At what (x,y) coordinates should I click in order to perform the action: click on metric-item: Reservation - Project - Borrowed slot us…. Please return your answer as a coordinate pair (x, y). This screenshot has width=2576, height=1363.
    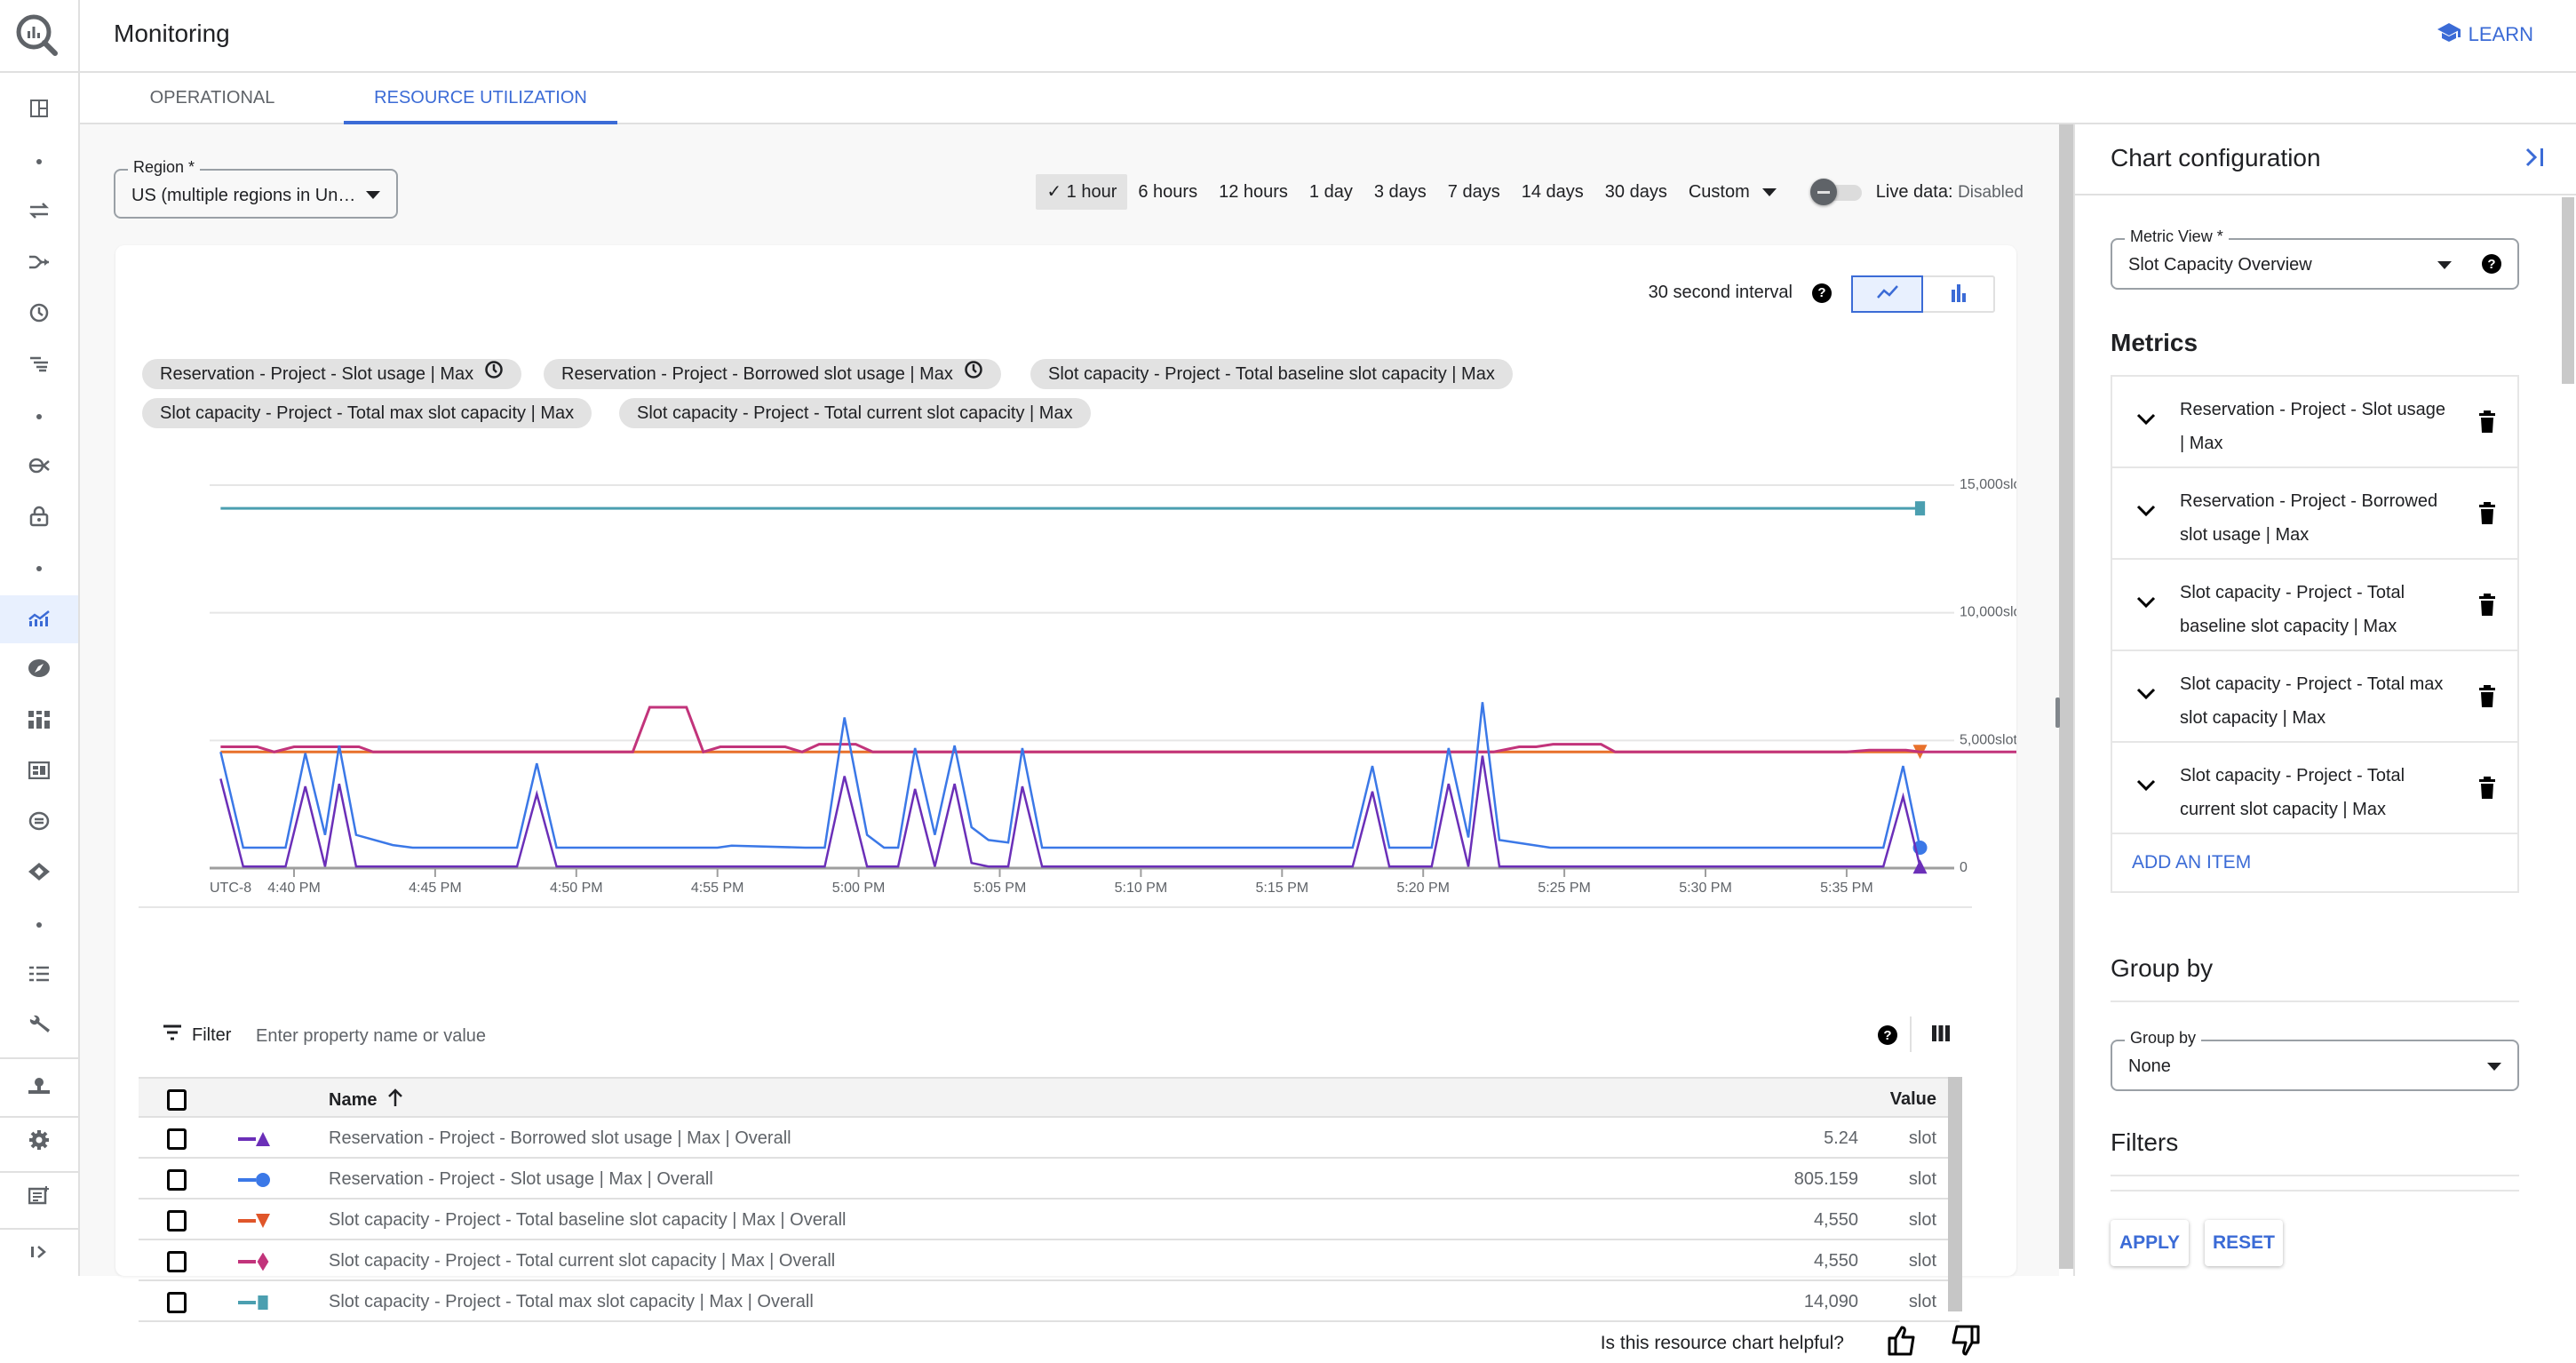
    Looking at the image, I should click on (2314, 514).